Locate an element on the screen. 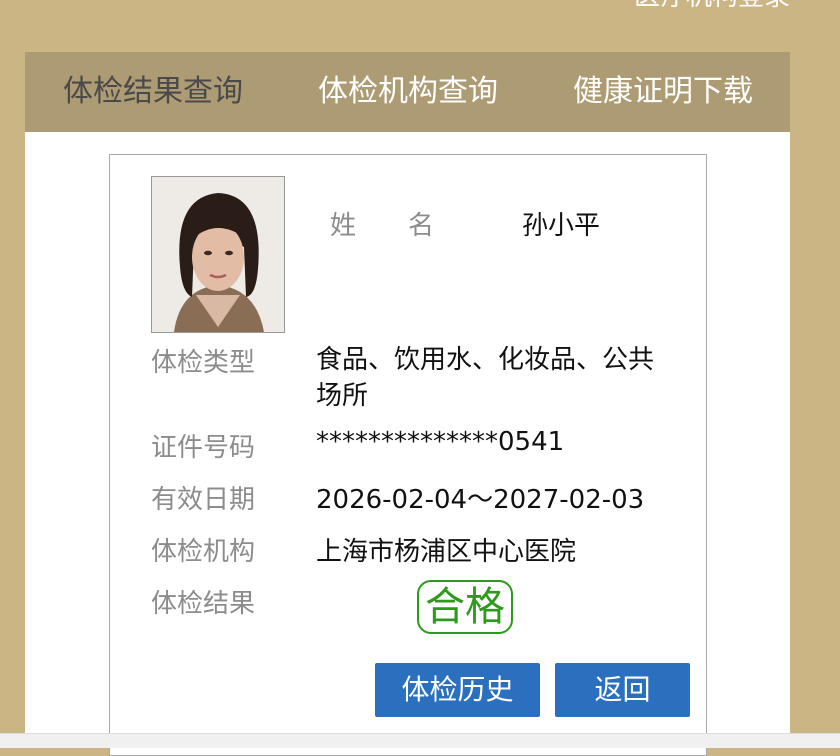 The width and height of the screenshot is (840, 756). tab-institution-query: 体检机构查询 is located at coordinates (408, 92).